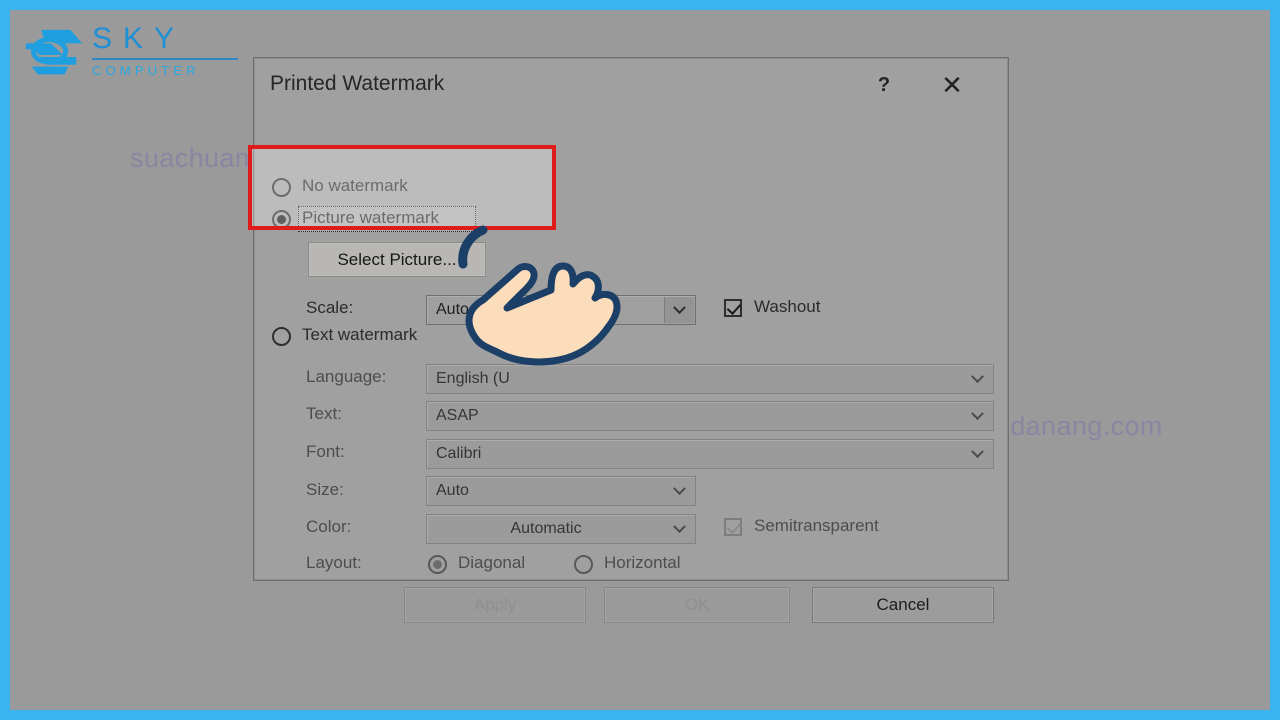 The width and height of the screenshot is (1280, 720). I want to click on sky-hexagon-s-icon, so click(54, 52).